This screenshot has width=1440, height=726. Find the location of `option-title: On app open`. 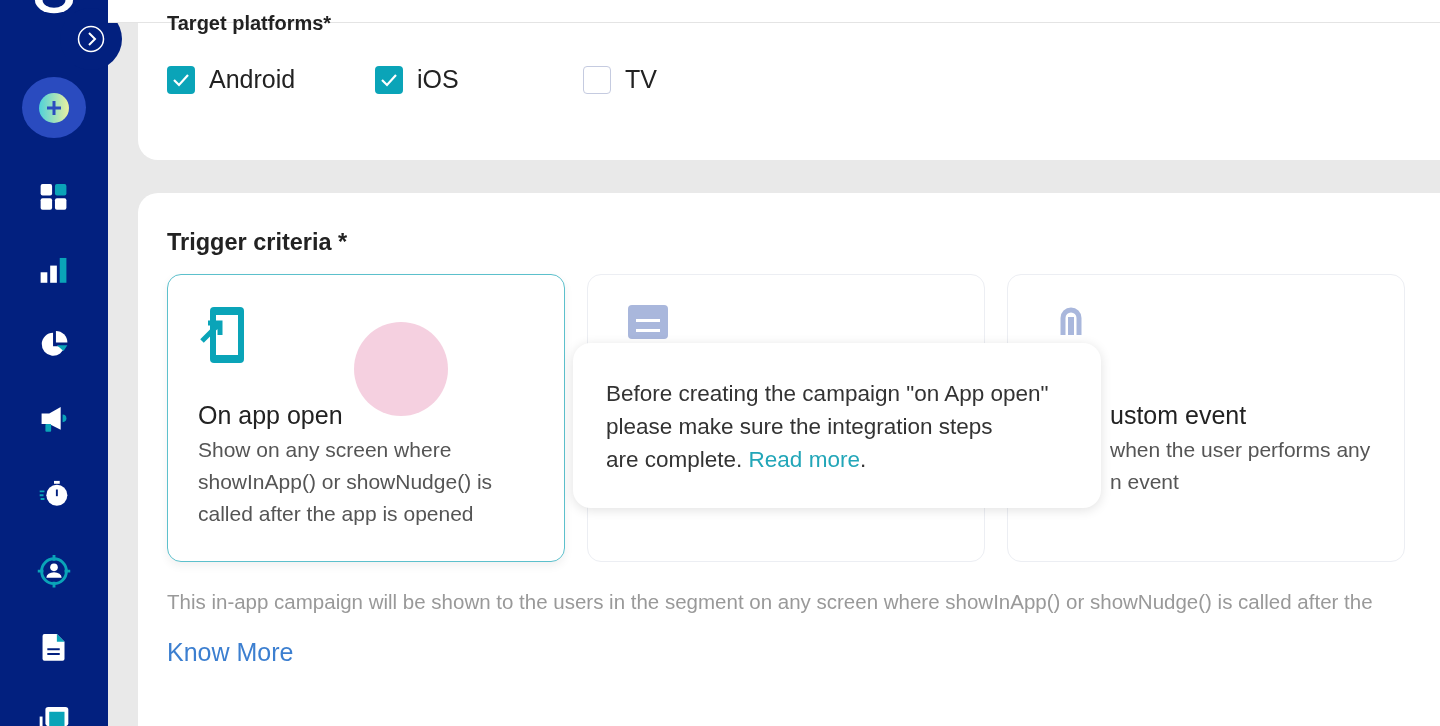

option-title: On app open is located at coordinates (271, 415).